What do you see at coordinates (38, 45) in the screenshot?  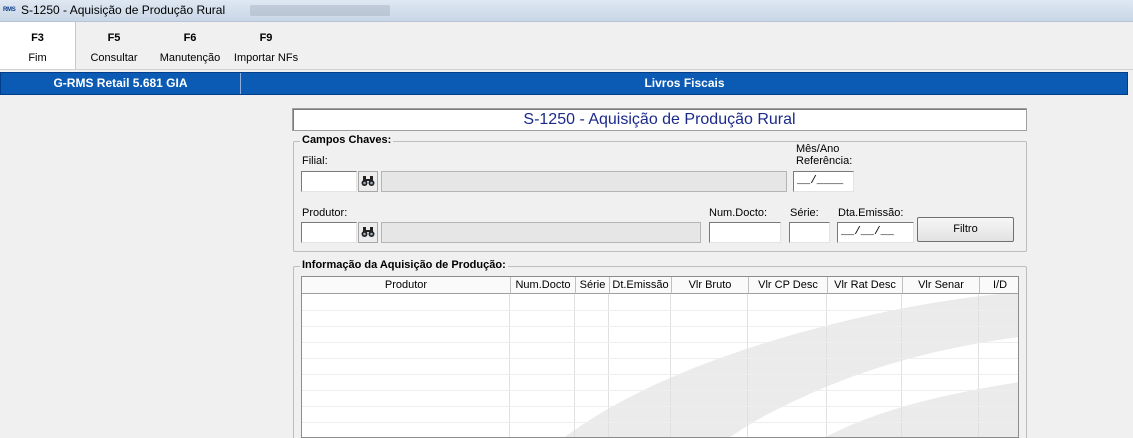 I see `fim-button: F3 Fim` at bounding box center [38, 45].